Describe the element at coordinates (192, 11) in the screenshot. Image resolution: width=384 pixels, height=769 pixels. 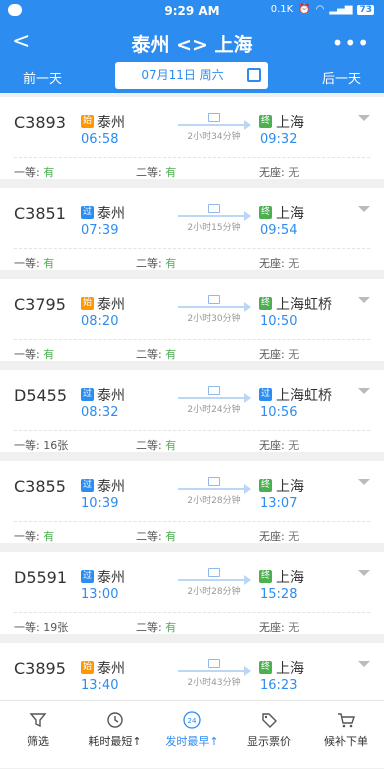
I see `status-bar: 9:29 AM 0.1K ⏰ ◠ ▂▄▆ 73` at that location.